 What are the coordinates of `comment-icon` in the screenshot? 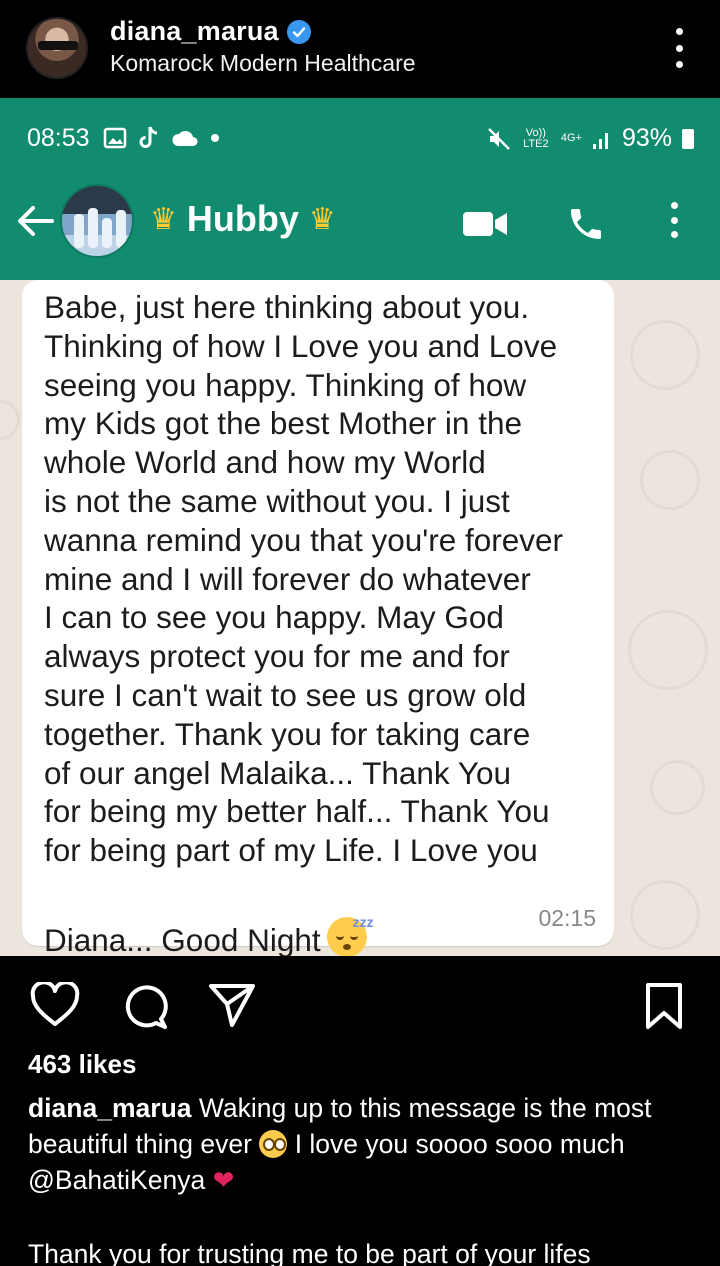 It's located at (144, 1006).